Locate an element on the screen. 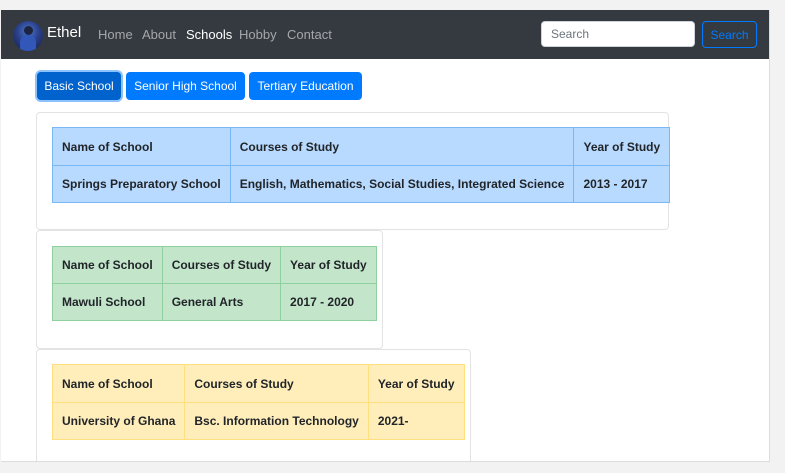 The width and height of the screenshot is (785, 473). nav-link-hobby: Hobby is located at coordinates (258, 34).